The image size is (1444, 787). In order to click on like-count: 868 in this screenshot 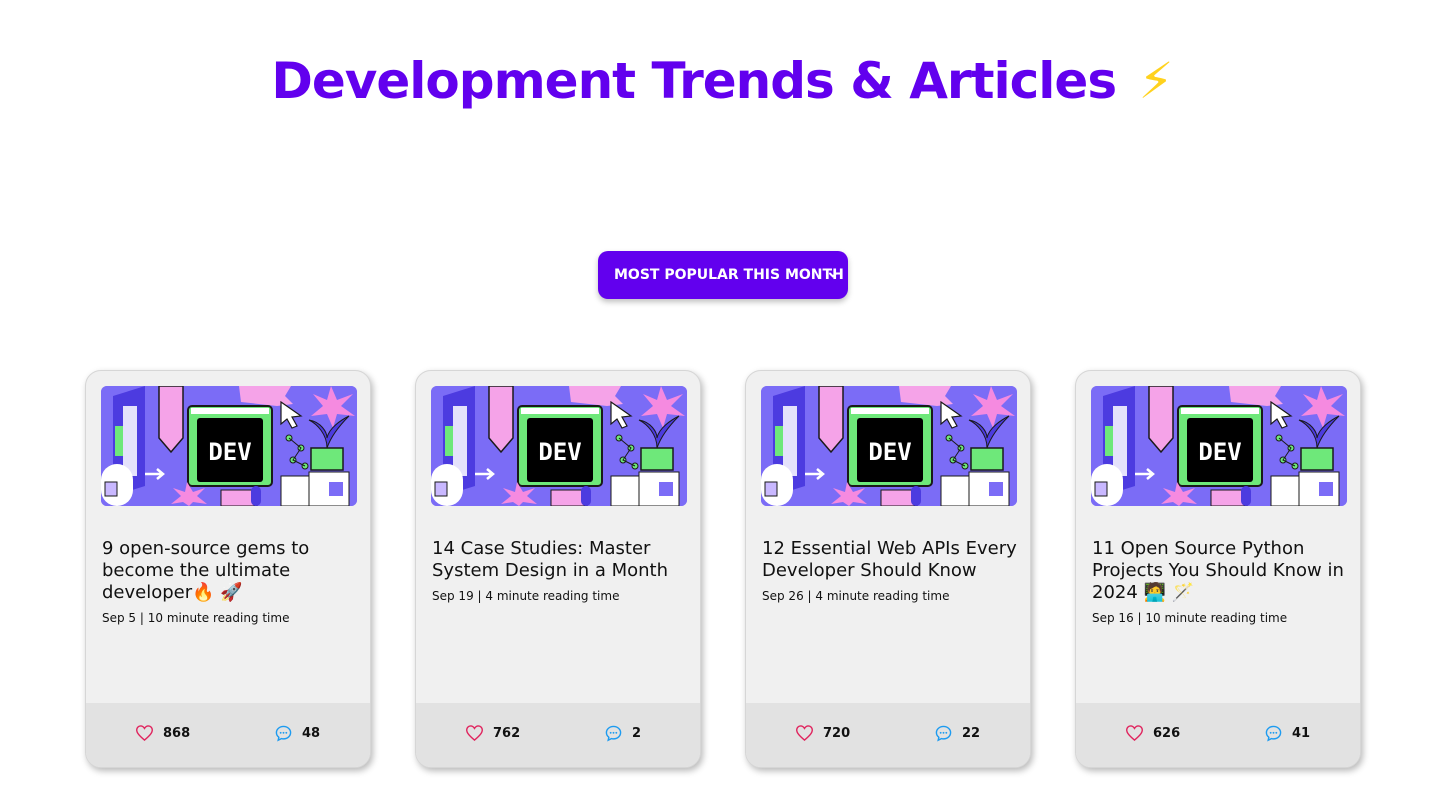, I will do `click(177, 733)`.